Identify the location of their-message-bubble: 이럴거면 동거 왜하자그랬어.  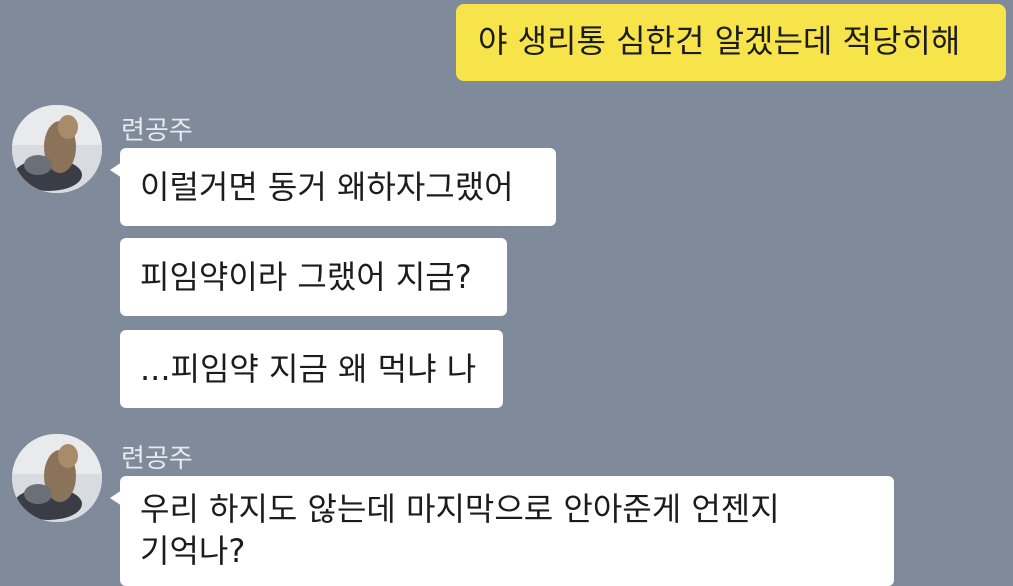
(333, 187).